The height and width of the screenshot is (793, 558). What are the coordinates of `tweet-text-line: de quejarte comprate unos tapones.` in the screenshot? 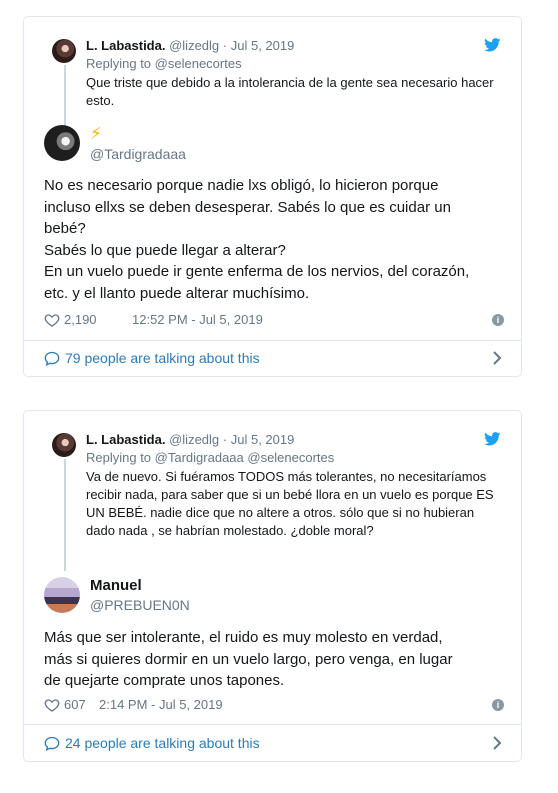 It's located at (164, 680).